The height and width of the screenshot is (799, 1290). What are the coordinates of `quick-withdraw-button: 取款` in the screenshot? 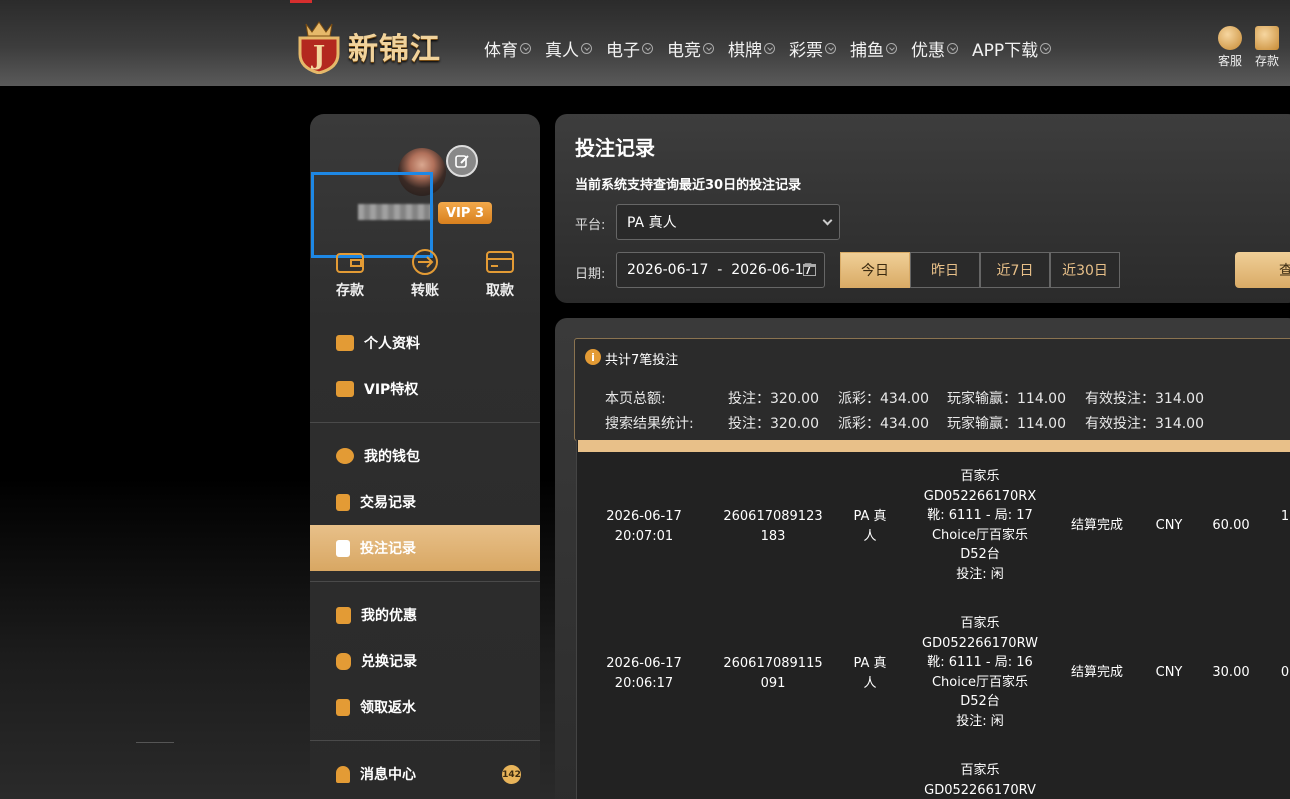 It's located at (500, 274).